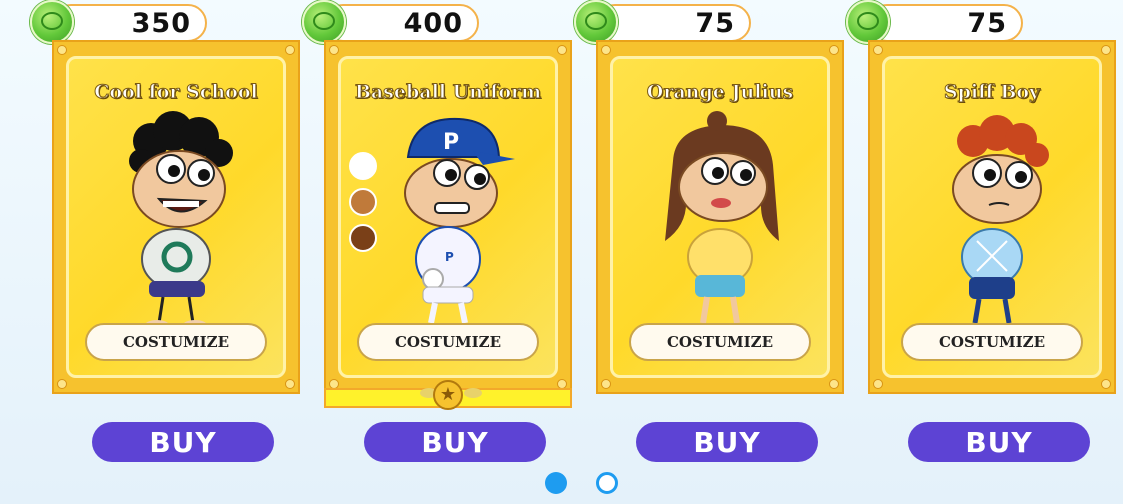  What do you see at coordinates (176, 92) in the screenshot?
I see `outfit-title: Cool for School` at bounding box center [176, 92].